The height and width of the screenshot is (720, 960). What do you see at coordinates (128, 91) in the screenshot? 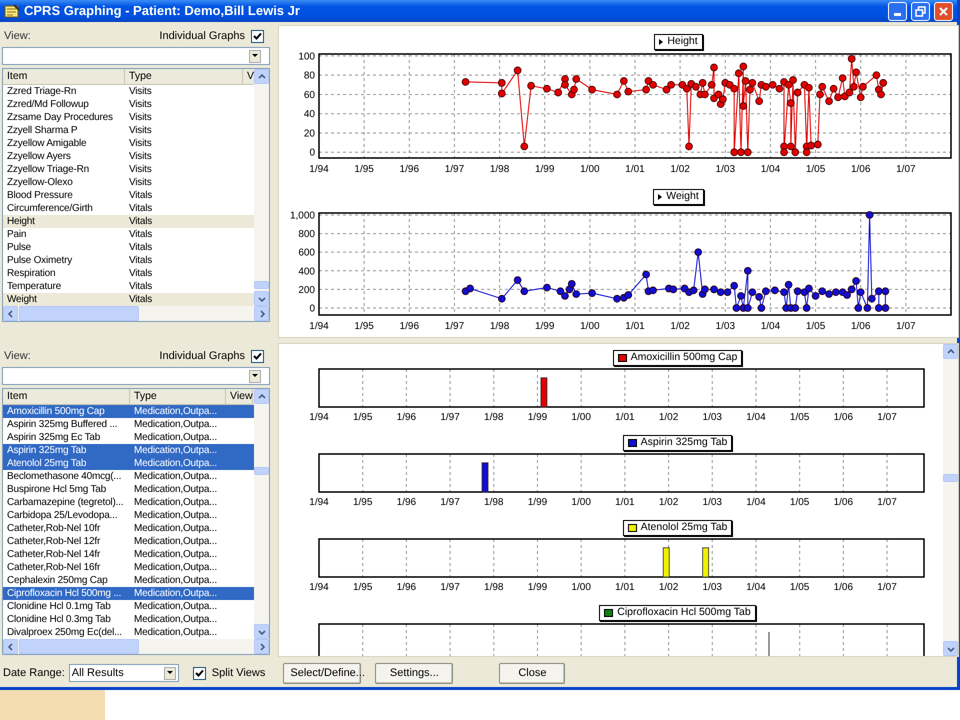
I see `list-row: Zzred Triage-Rn Visits` at bounding box center [128, 91].